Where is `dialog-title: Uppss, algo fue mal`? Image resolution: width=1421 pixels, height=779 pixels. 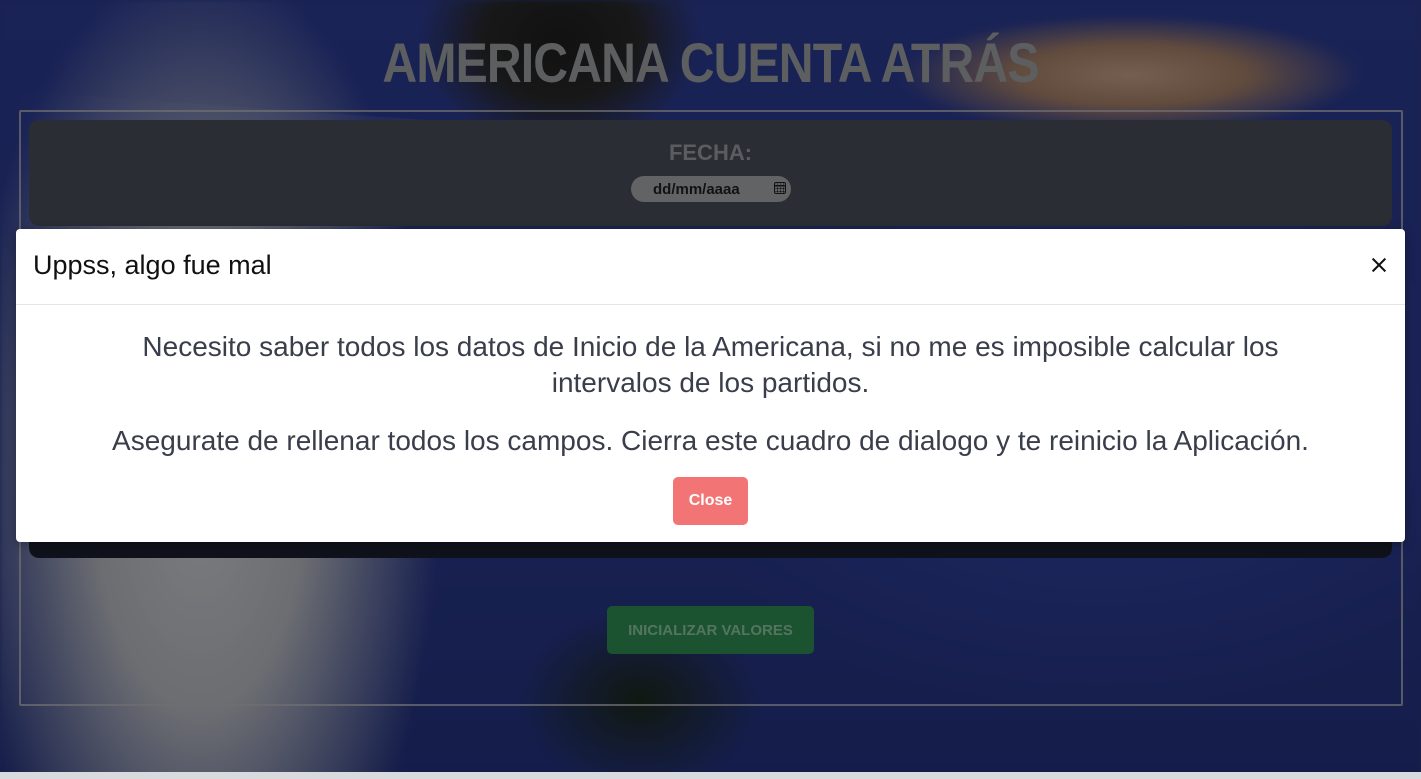
dialog-title: Uppss, algo fue mal is located at coordinates (152, 265).